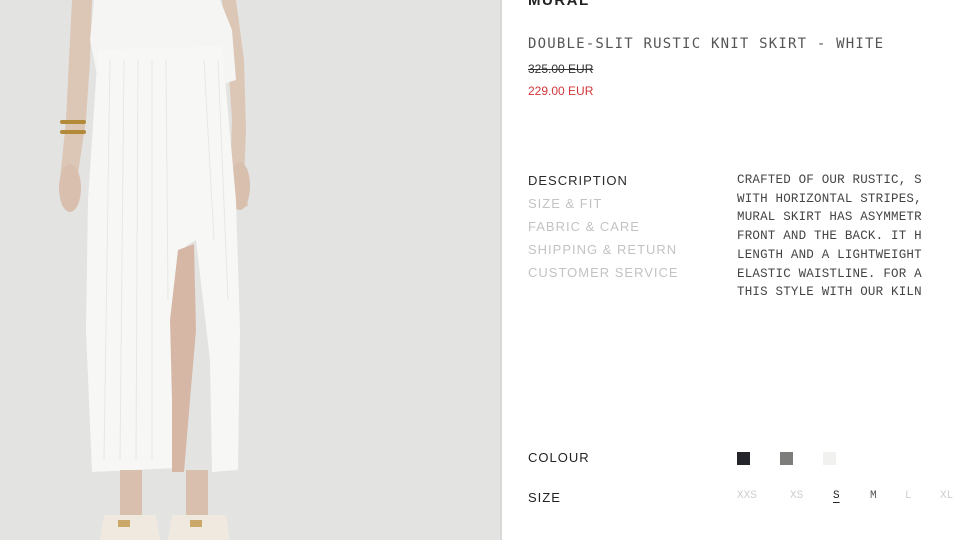  Describe the element at coordinates (603, 206) in the screenshot. I see `tab-size-fit: SIZE & FIT` at that location.